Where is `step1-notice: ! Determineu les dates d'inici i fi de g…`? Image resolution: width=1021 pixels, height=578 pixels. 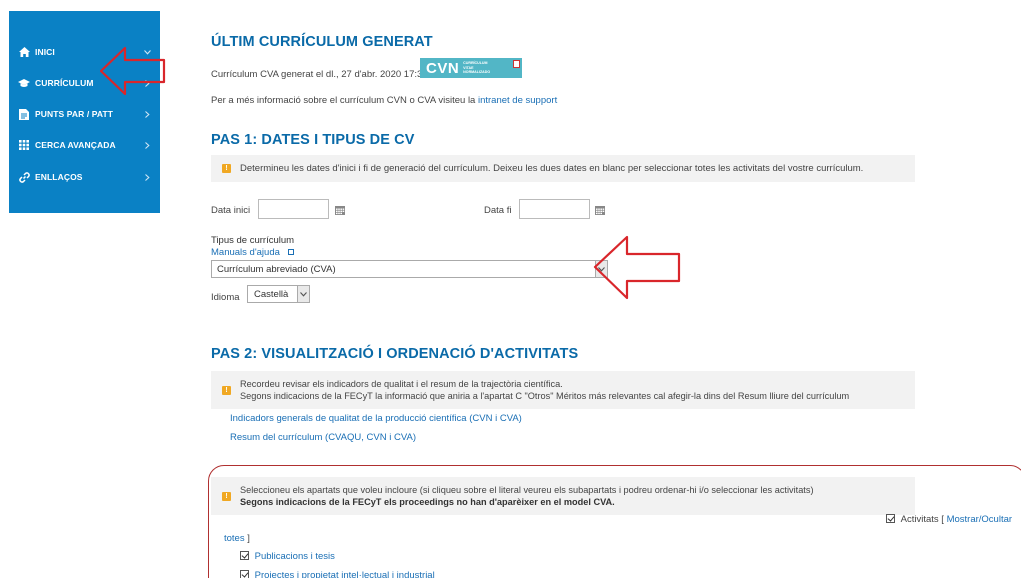
step1-notice: ! Determineu les dates d'inici i fi de g… is located at coordinates (563, 168).